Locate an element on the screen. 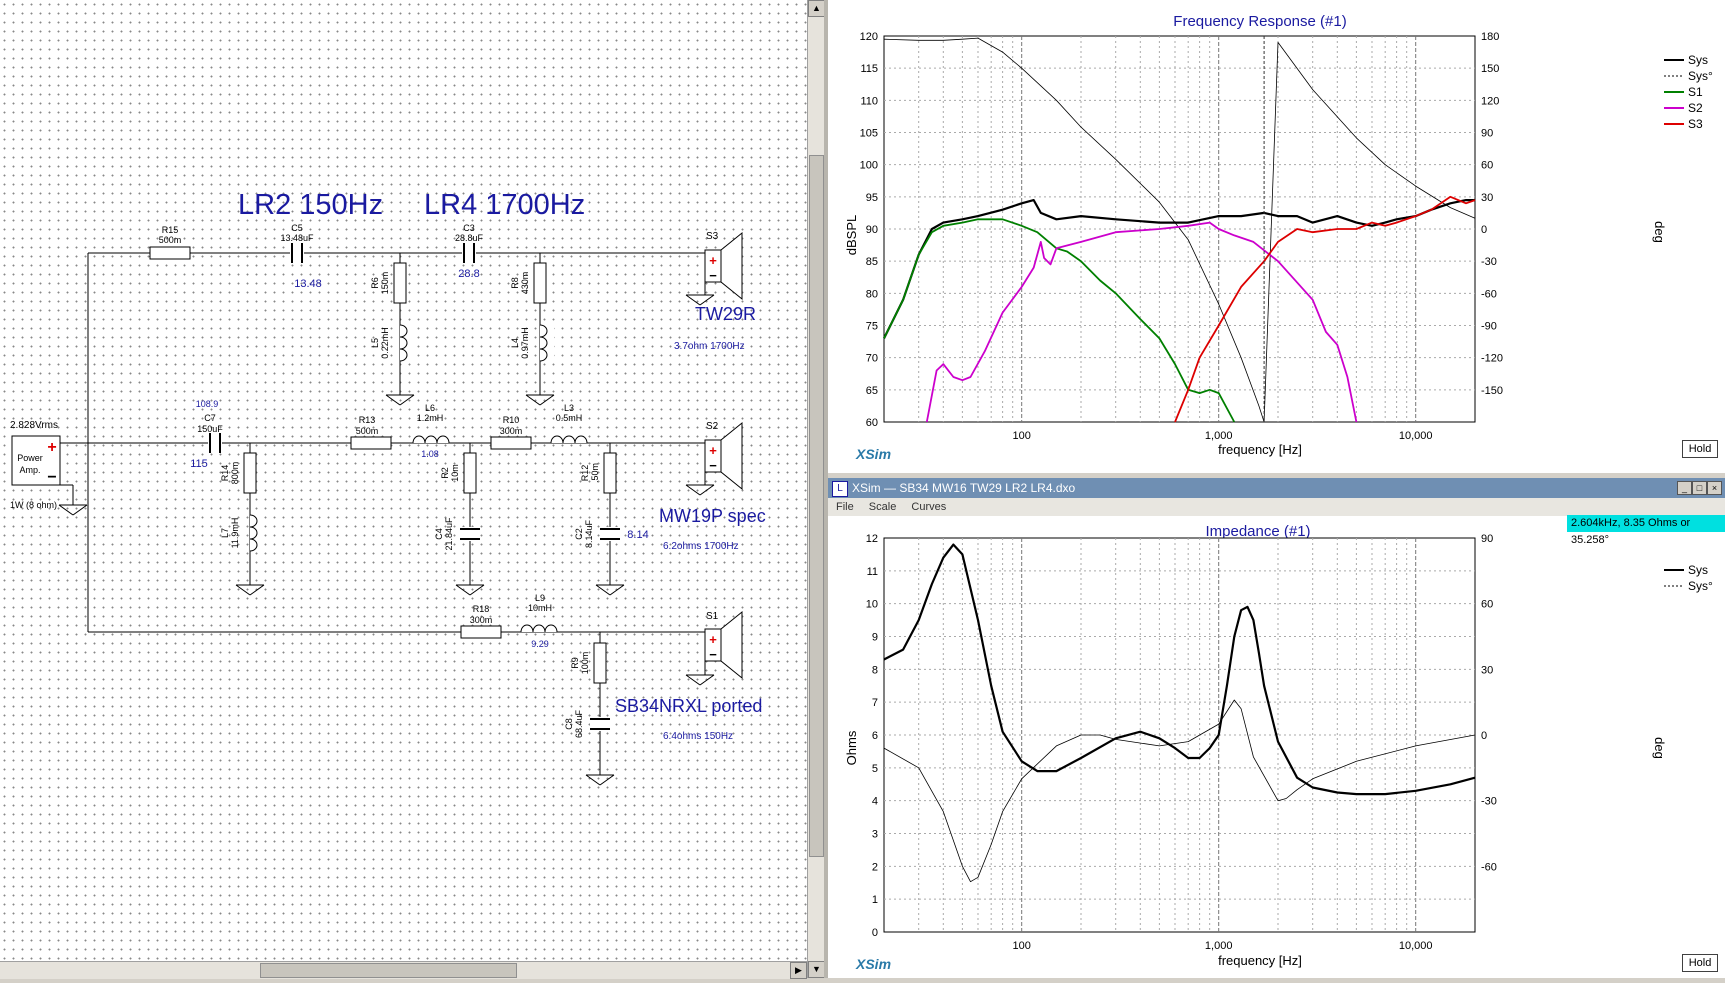 The width and height of the screenshot is (1725, 983). minimize-button: _ is located at coordinates (1684, 488).